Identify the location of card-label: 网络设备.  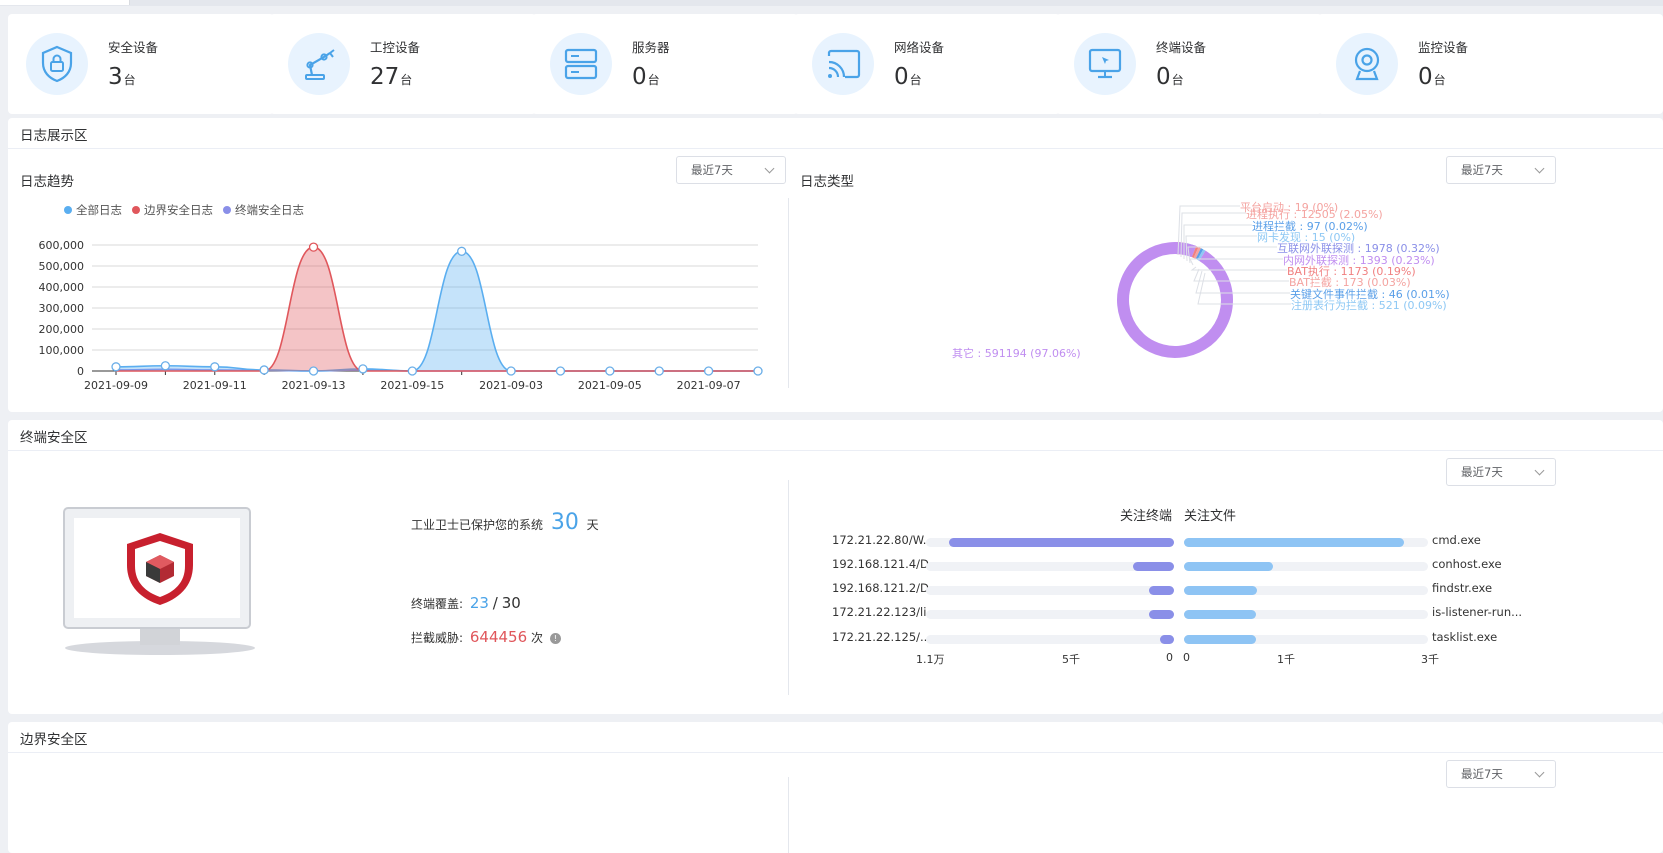
(919, 47).